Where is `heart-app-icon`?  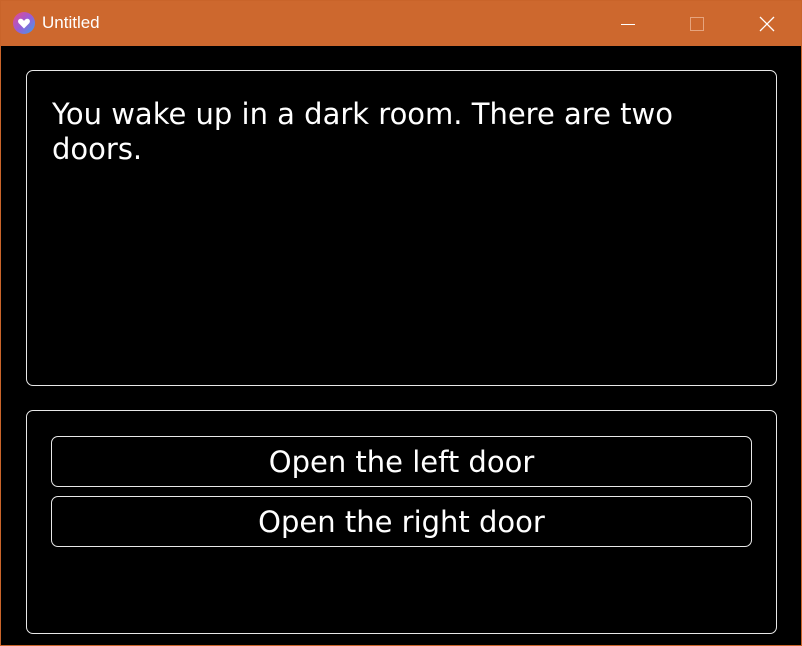
heart-app-icon is located at coordinates (24, 23).